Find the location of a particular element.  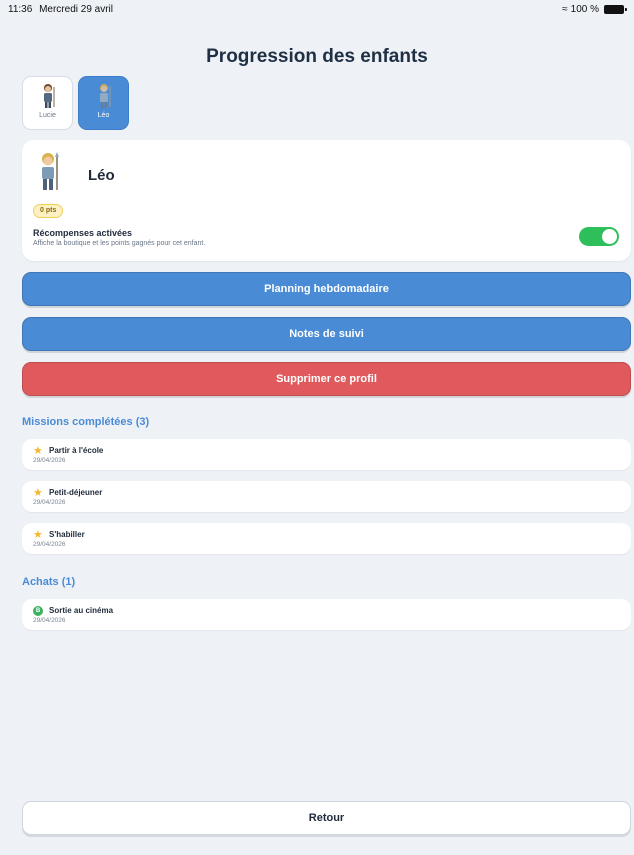

weekly-planning-button: Planning hebdomadaire is located at coordinates (326, 289).